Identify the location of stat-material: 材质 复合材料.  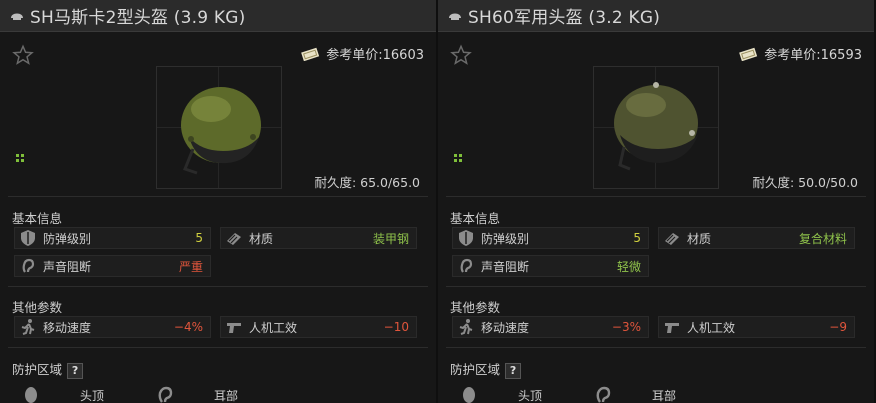
(756, 238).